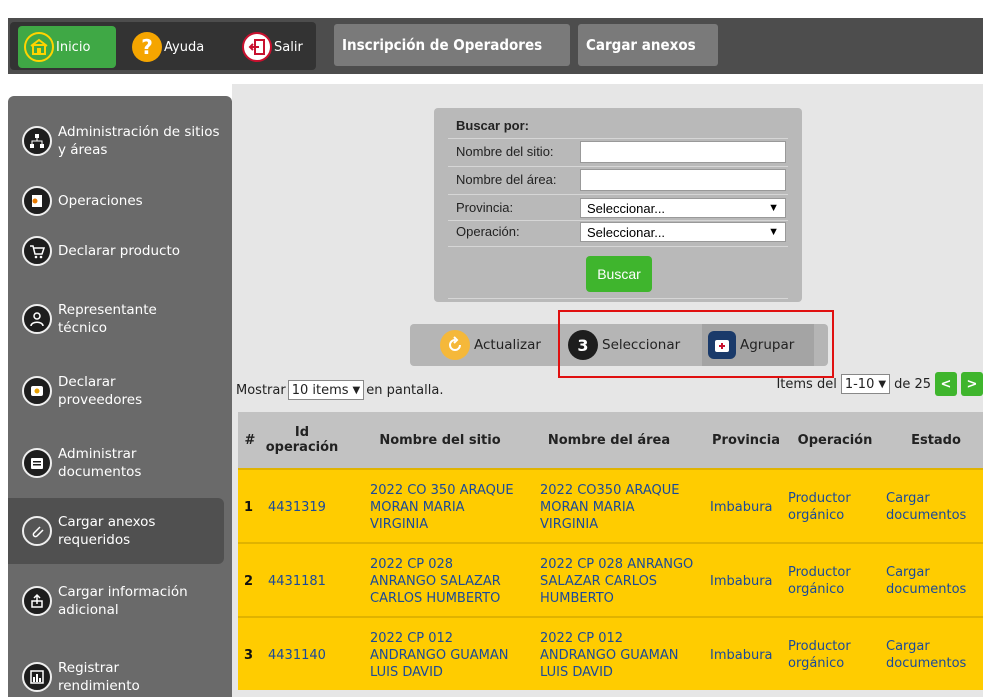 This screenshot has height=697, width=983. I want to click on row-number: 2, so click(249, 581).